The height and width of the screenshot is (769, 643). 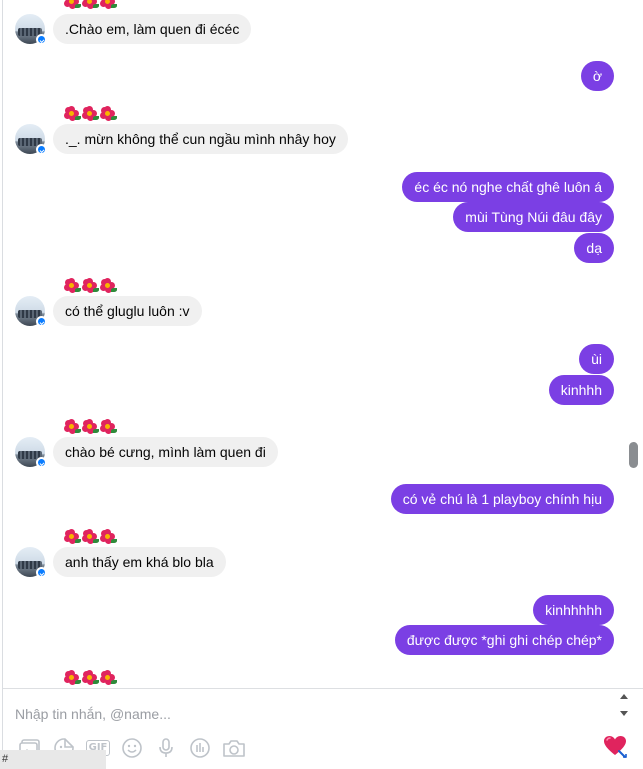 What do you see at coordinates (596, 359) in the screenshot?
I see `outgoing-message-bubble: ùi` at bounding box center [596, 359].